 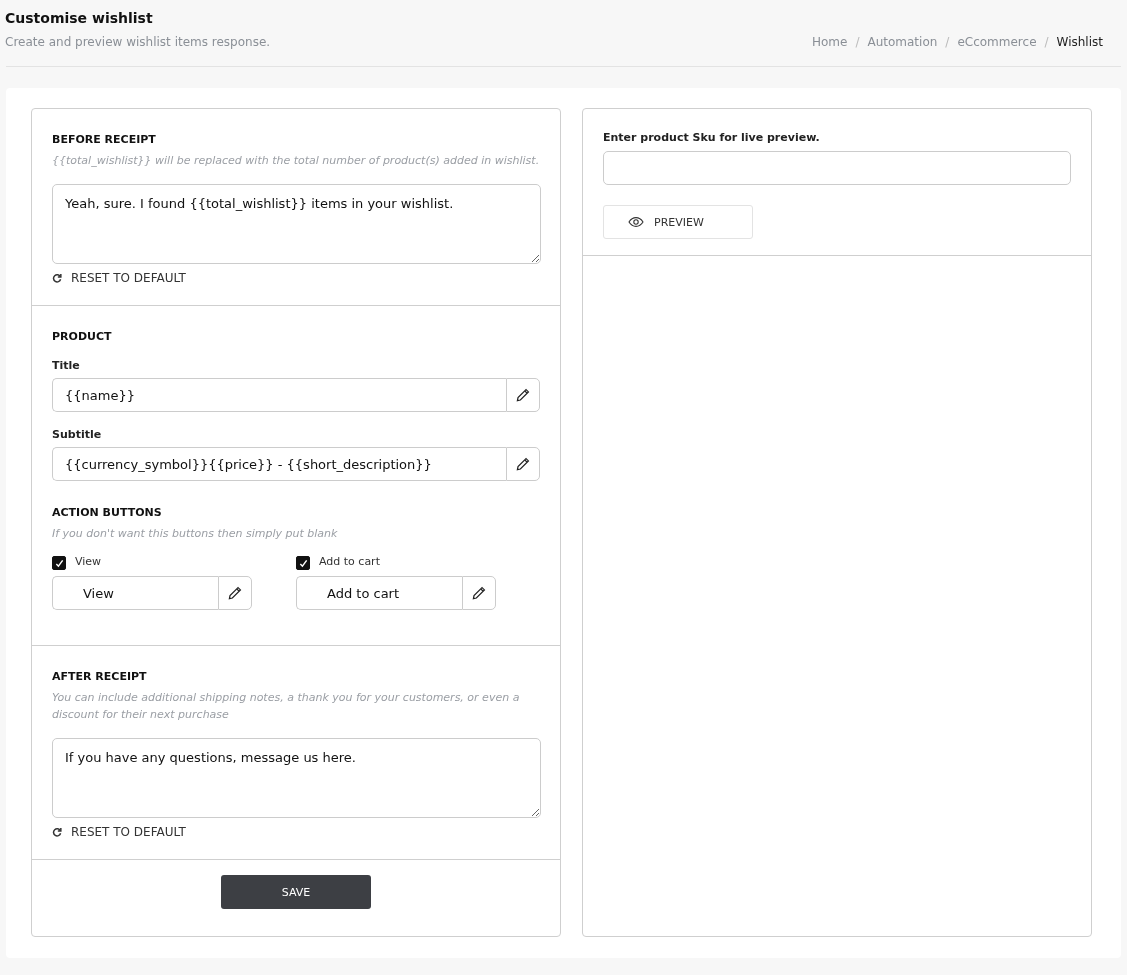 What do you see at coordinates (296, 161) in the screenshot?
I see `hint-text: {{total_wishlist}} will be replaced with the total number of product(s) added in wishlist.` at bounding box center [296, 161].